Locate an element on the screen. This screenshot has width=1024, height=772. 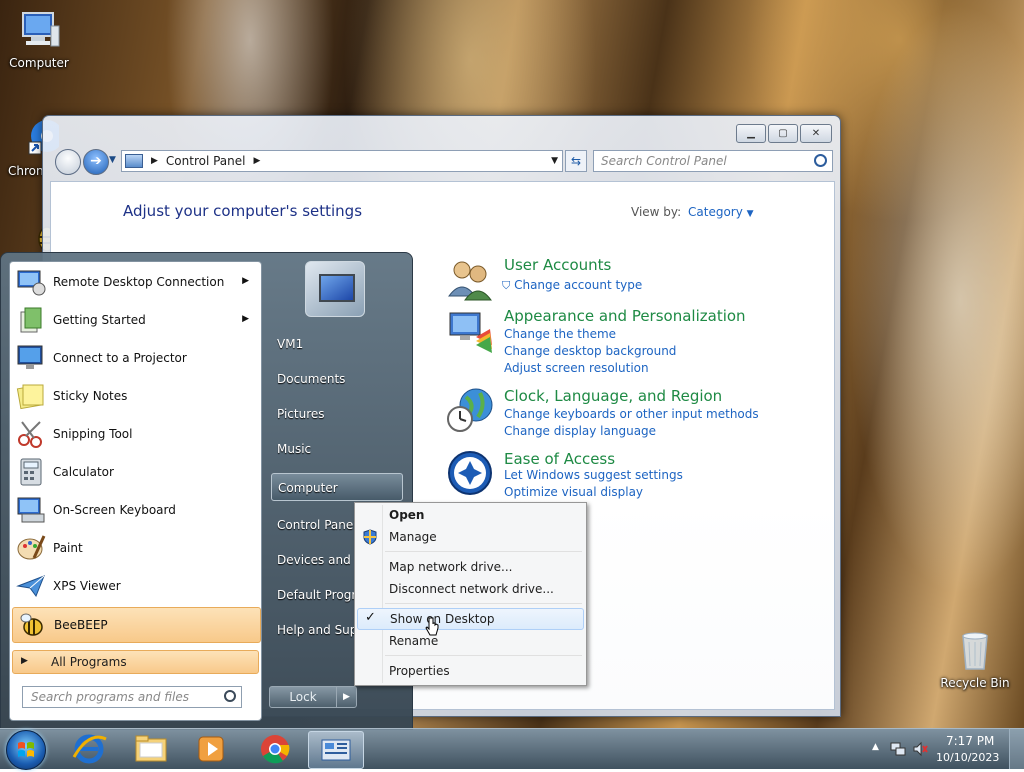
sticky-notes-icon is located at coordinates (30, 397).